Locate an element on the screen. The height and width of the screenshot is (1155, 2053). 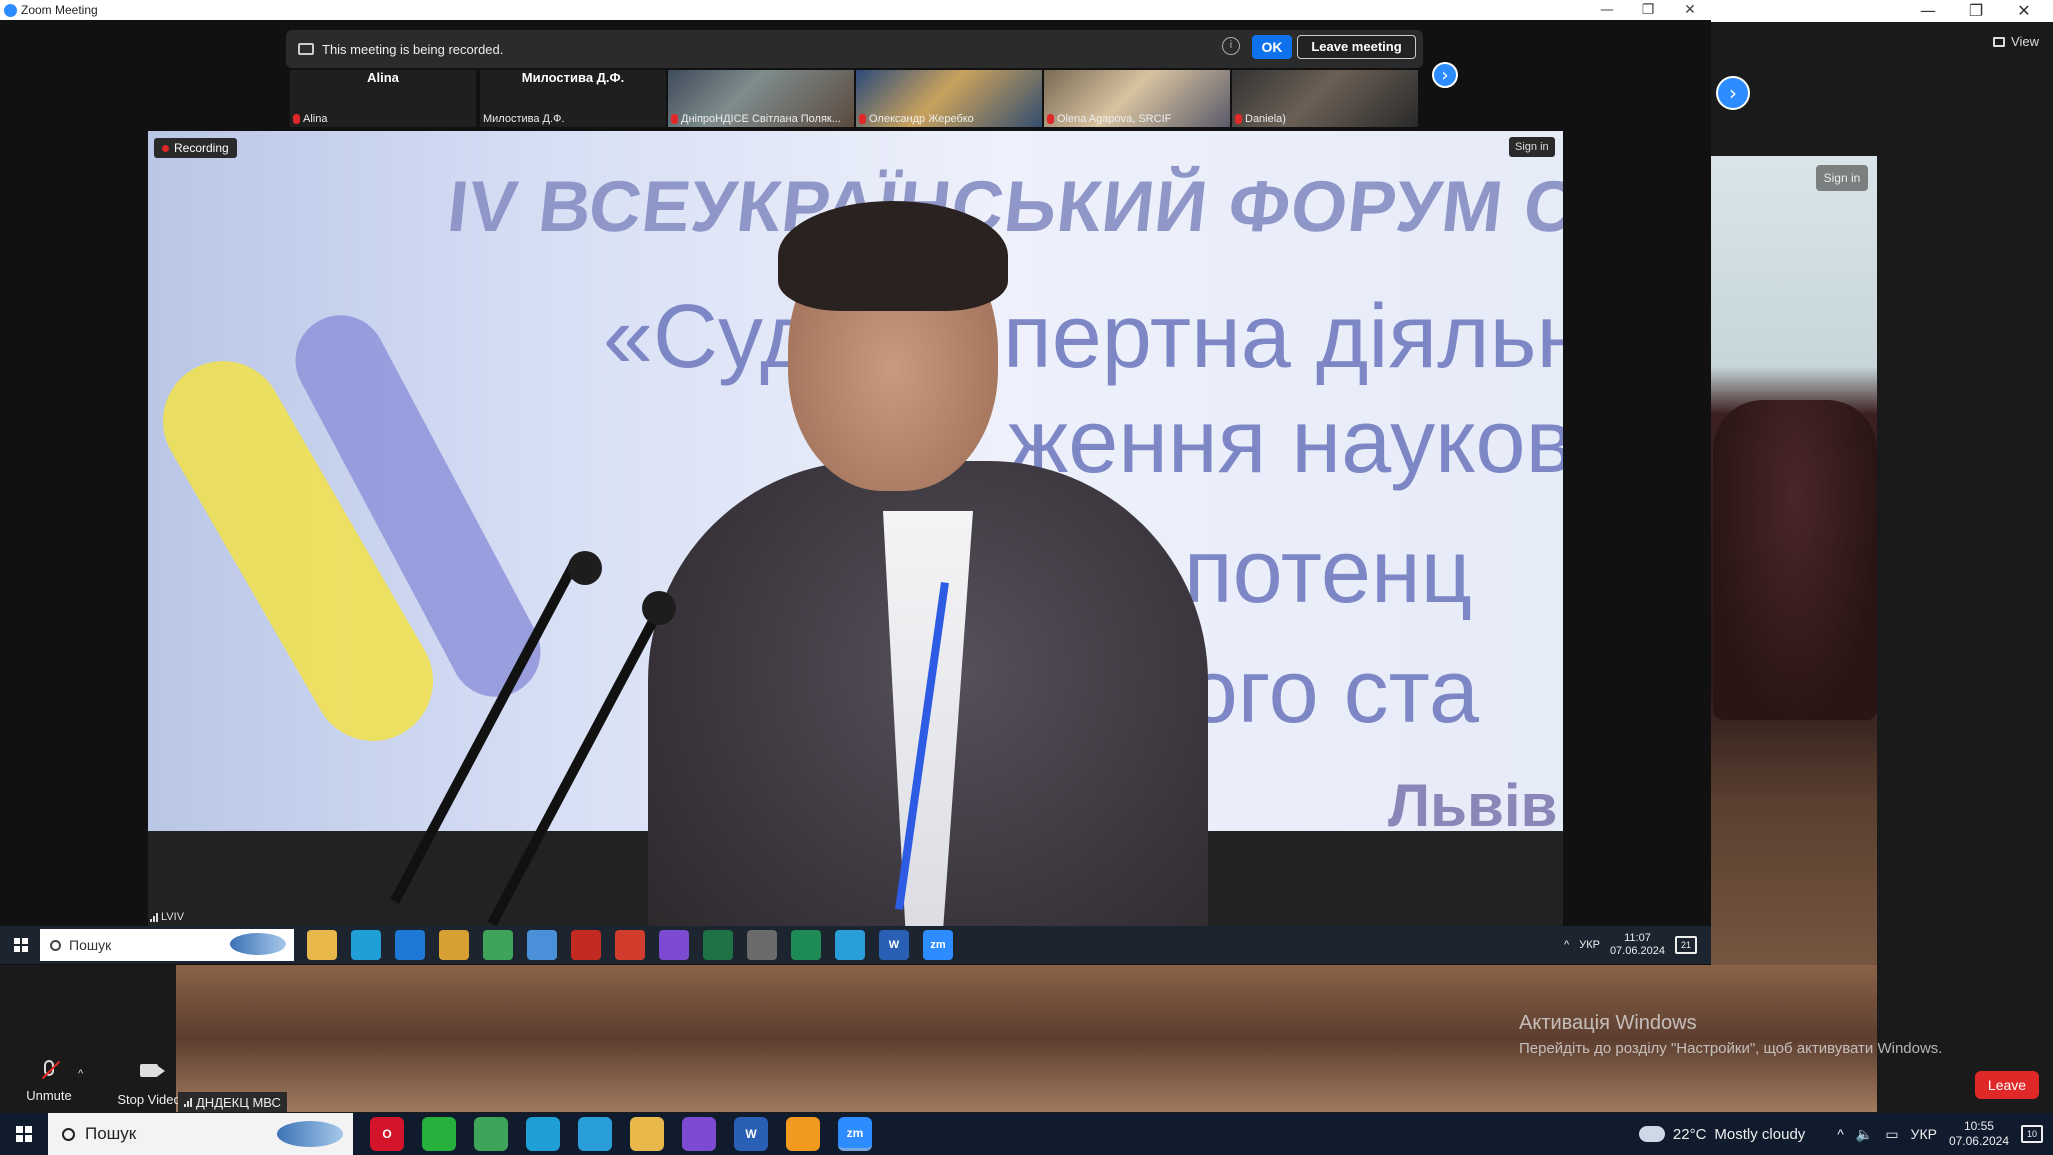
zoom-logo-icon is located at coordinates (10, 10).